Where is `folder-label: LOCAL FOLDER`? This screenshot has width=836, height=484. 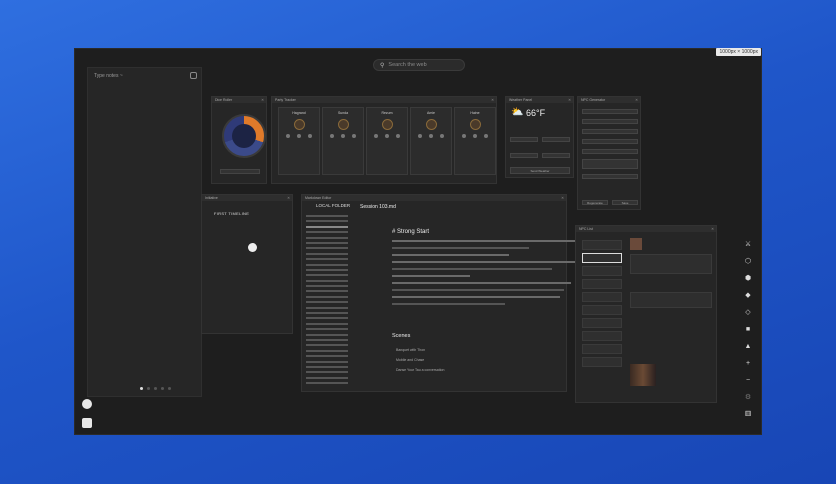 folder-label: LOCAL FOLDER is located at coordinates (333, 205).